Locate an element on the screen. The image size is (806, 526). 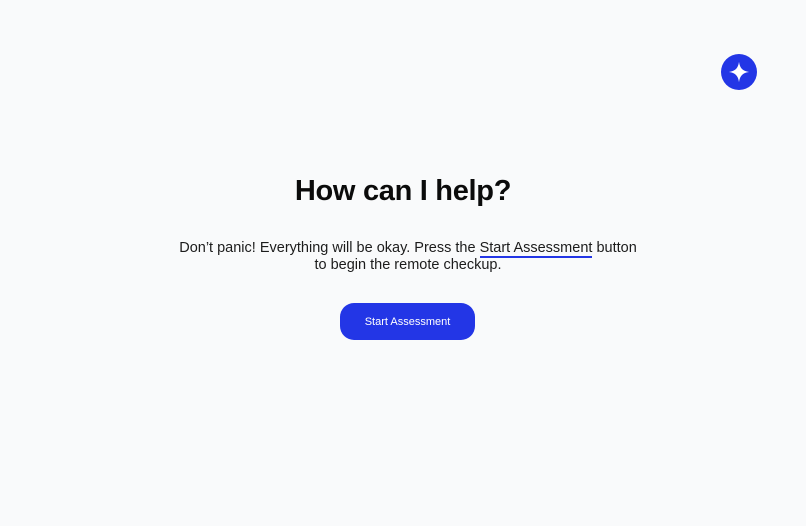
assistant-sparkle-icon is located at coordinates (739, 72).